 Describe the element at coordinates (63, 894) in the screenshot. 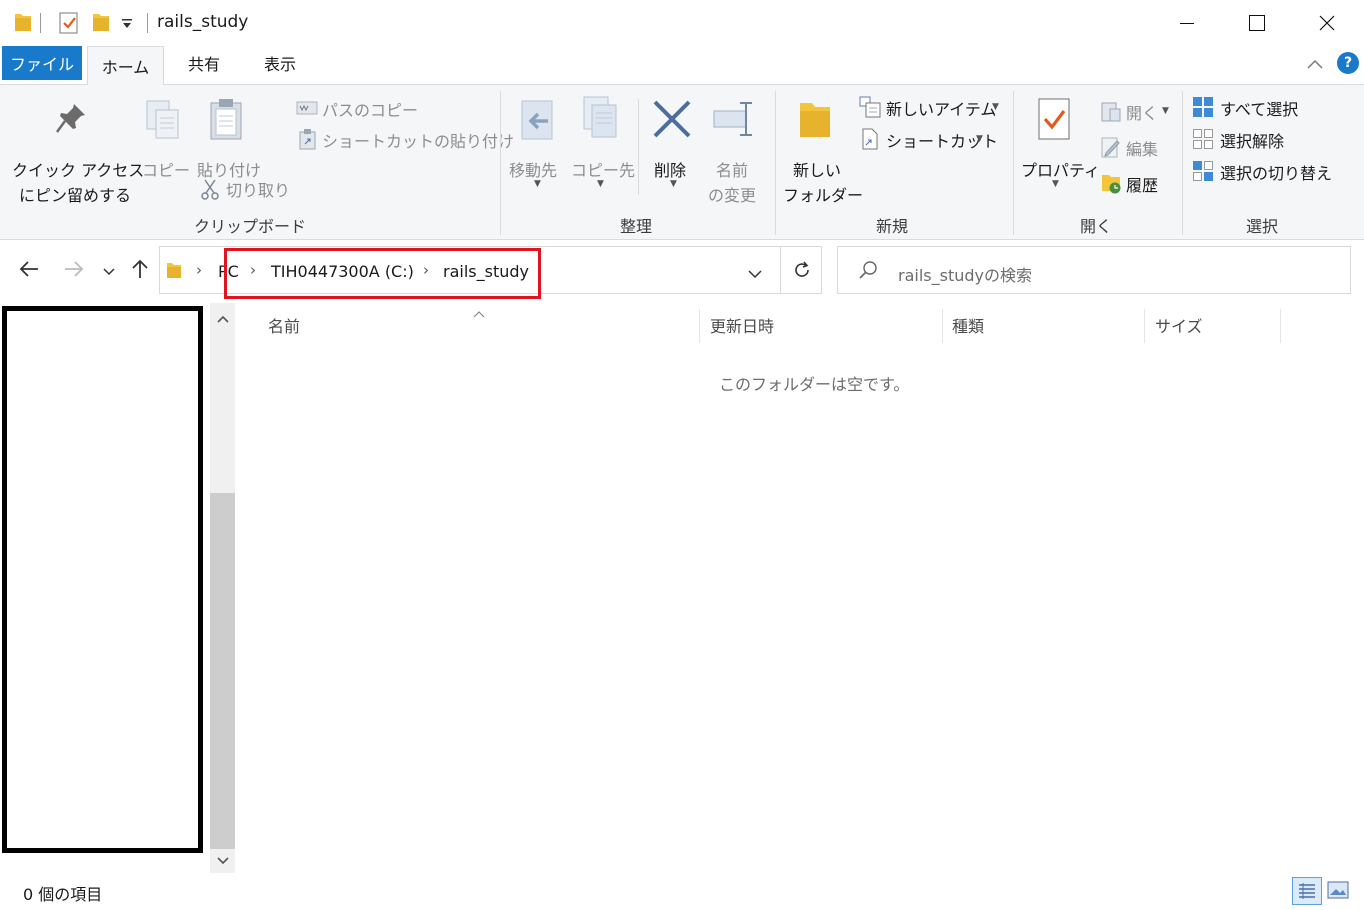

I see `item-count: 0 個の項目` at that location.